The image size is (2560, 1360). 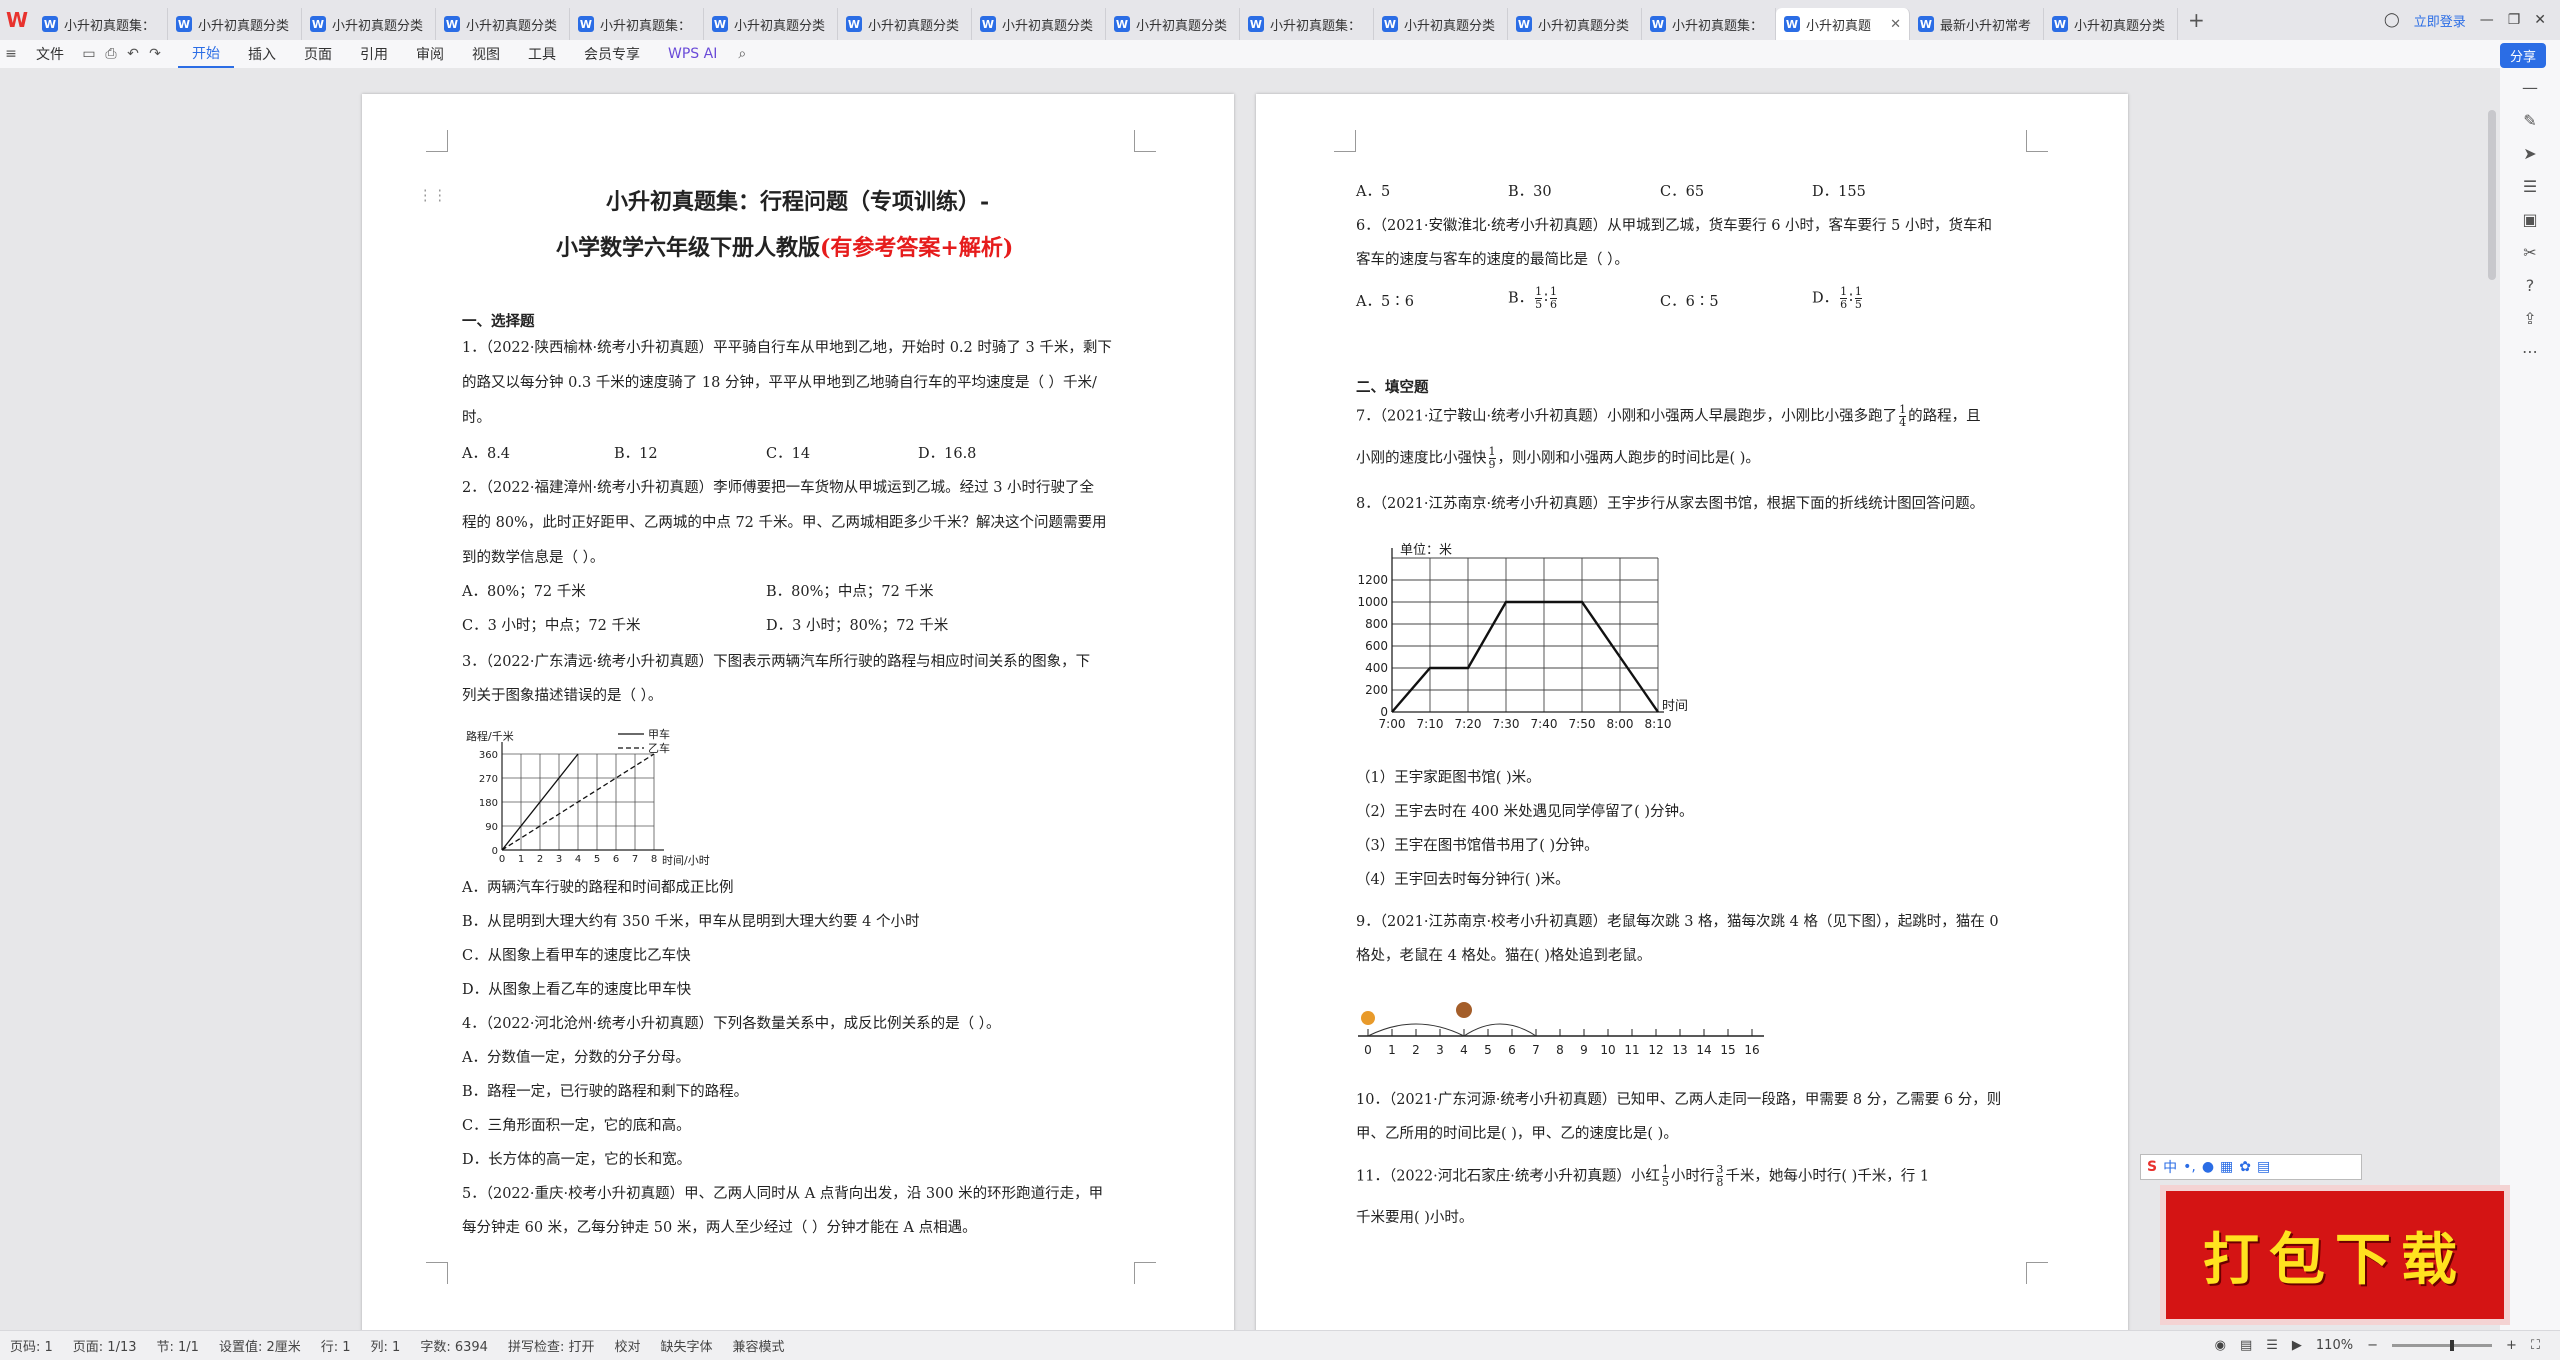 What do you see at coordinates (437, 141) in the screenshot?
I see `crop-mark` at bounding box center [437, 141].